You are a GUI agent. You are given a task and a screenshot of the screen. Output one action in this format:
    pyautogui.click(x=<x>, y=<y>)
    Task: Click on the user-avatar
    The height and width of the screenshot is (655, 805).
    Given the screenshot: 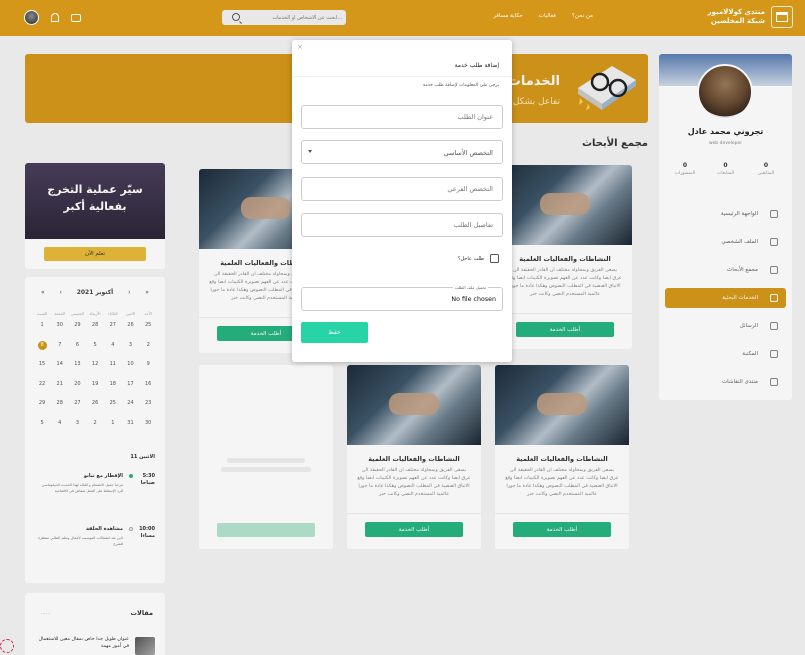 What is the action you would take?
    pyautogui.click(x=31, y=17)
    